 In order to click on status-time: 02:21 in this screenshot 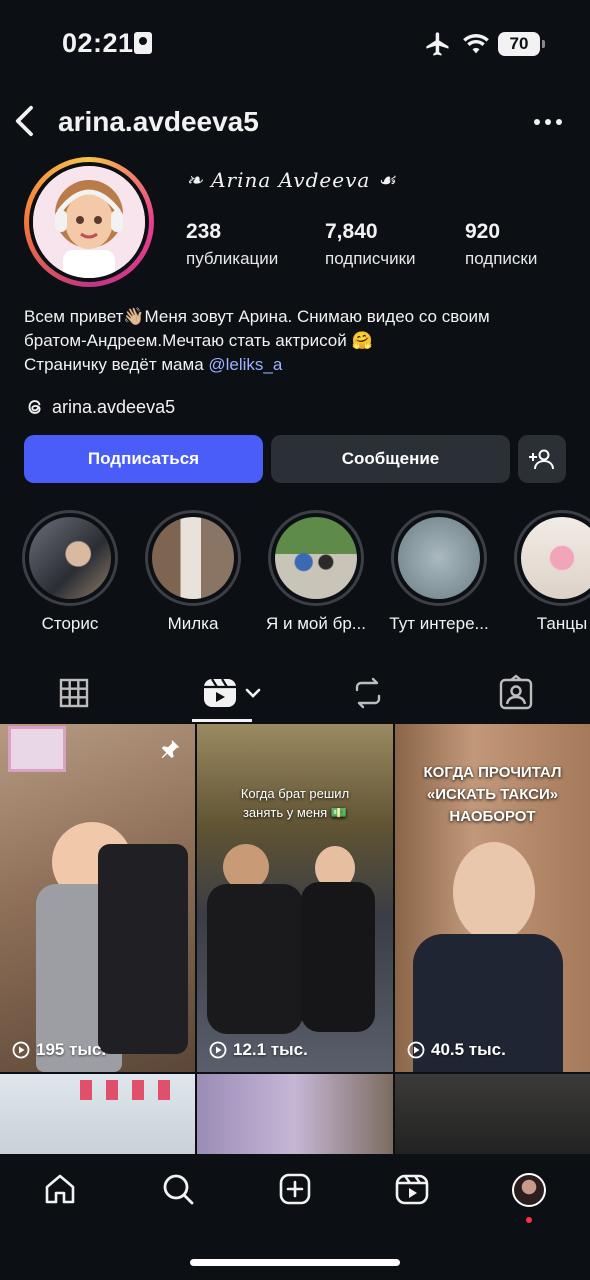, I will do `click(98, 43)`.